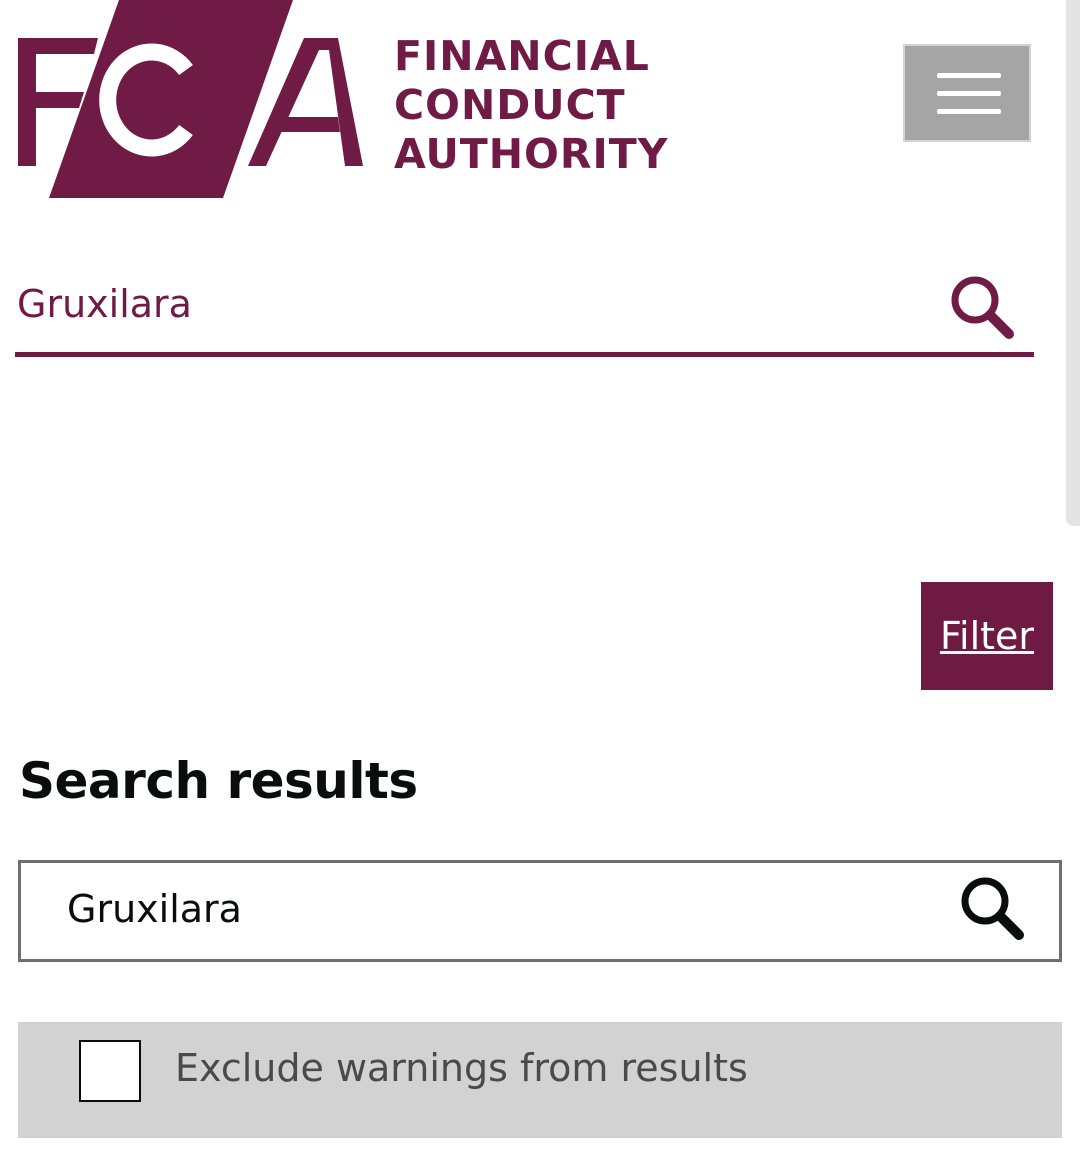  I want to click on exclude-warnings-row: Exclude warnings from results, so click(540, 1080).